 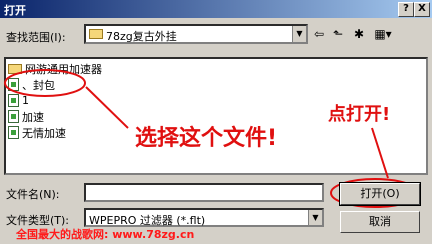 I want to click on annotation-line-open, so click(x=380, y=153).